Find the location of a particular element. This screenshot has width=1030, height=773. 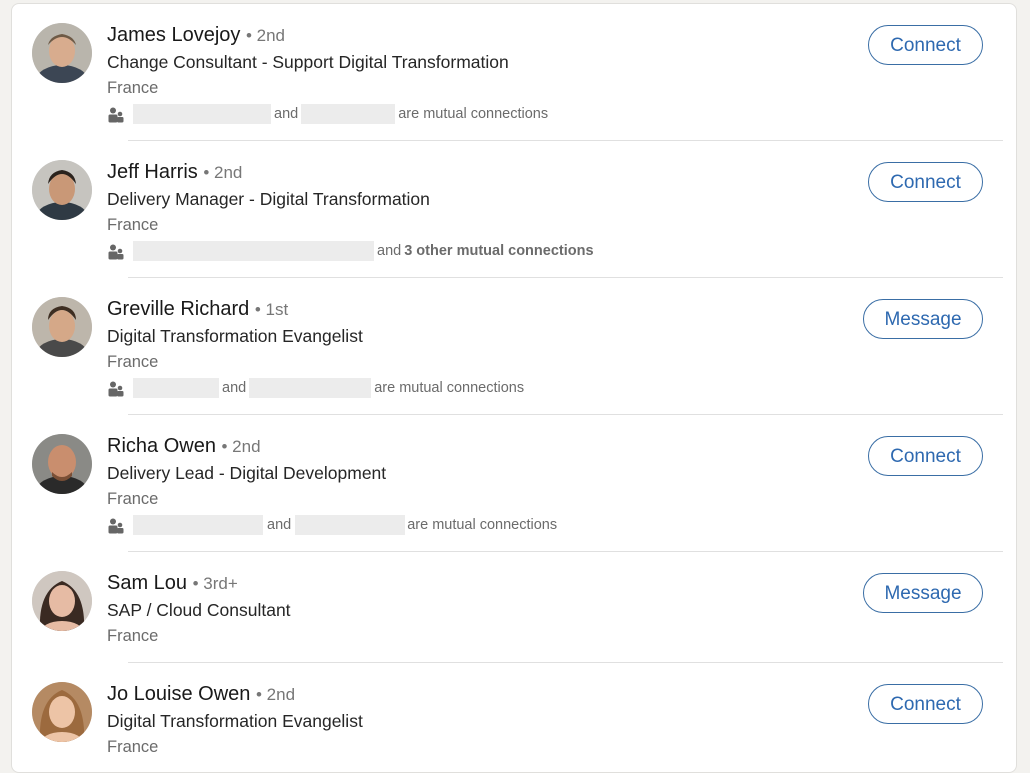

profile-name: James Lovejoy is located at coordinates (173, 35).